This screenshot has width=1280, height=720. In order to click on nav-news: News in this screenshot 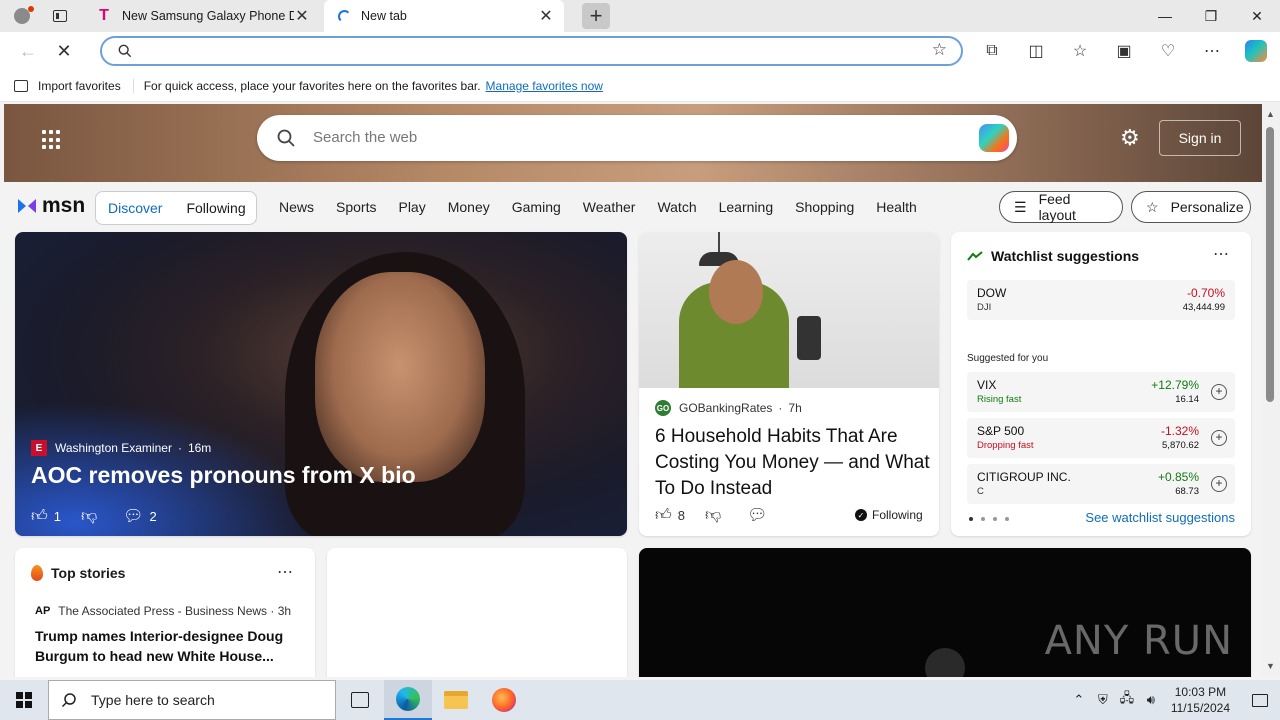, I will do `click(296, 207)`.